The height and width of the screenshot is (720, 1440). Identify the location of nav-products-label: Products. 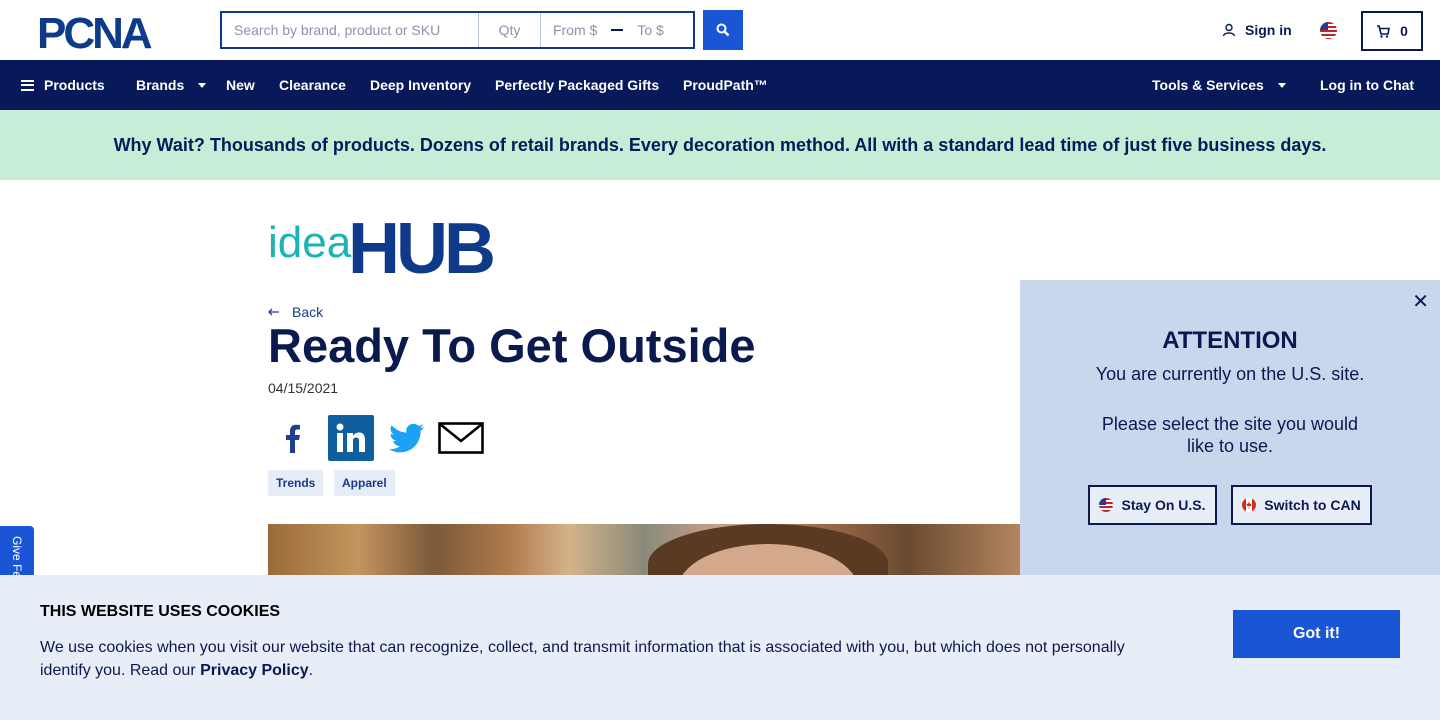
(74, 85).